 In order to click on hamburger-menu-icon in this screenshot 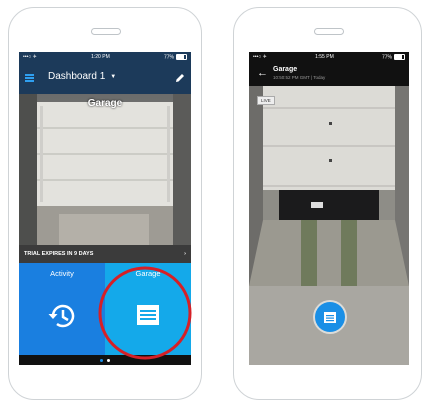, I will do `click(29, 78)`.